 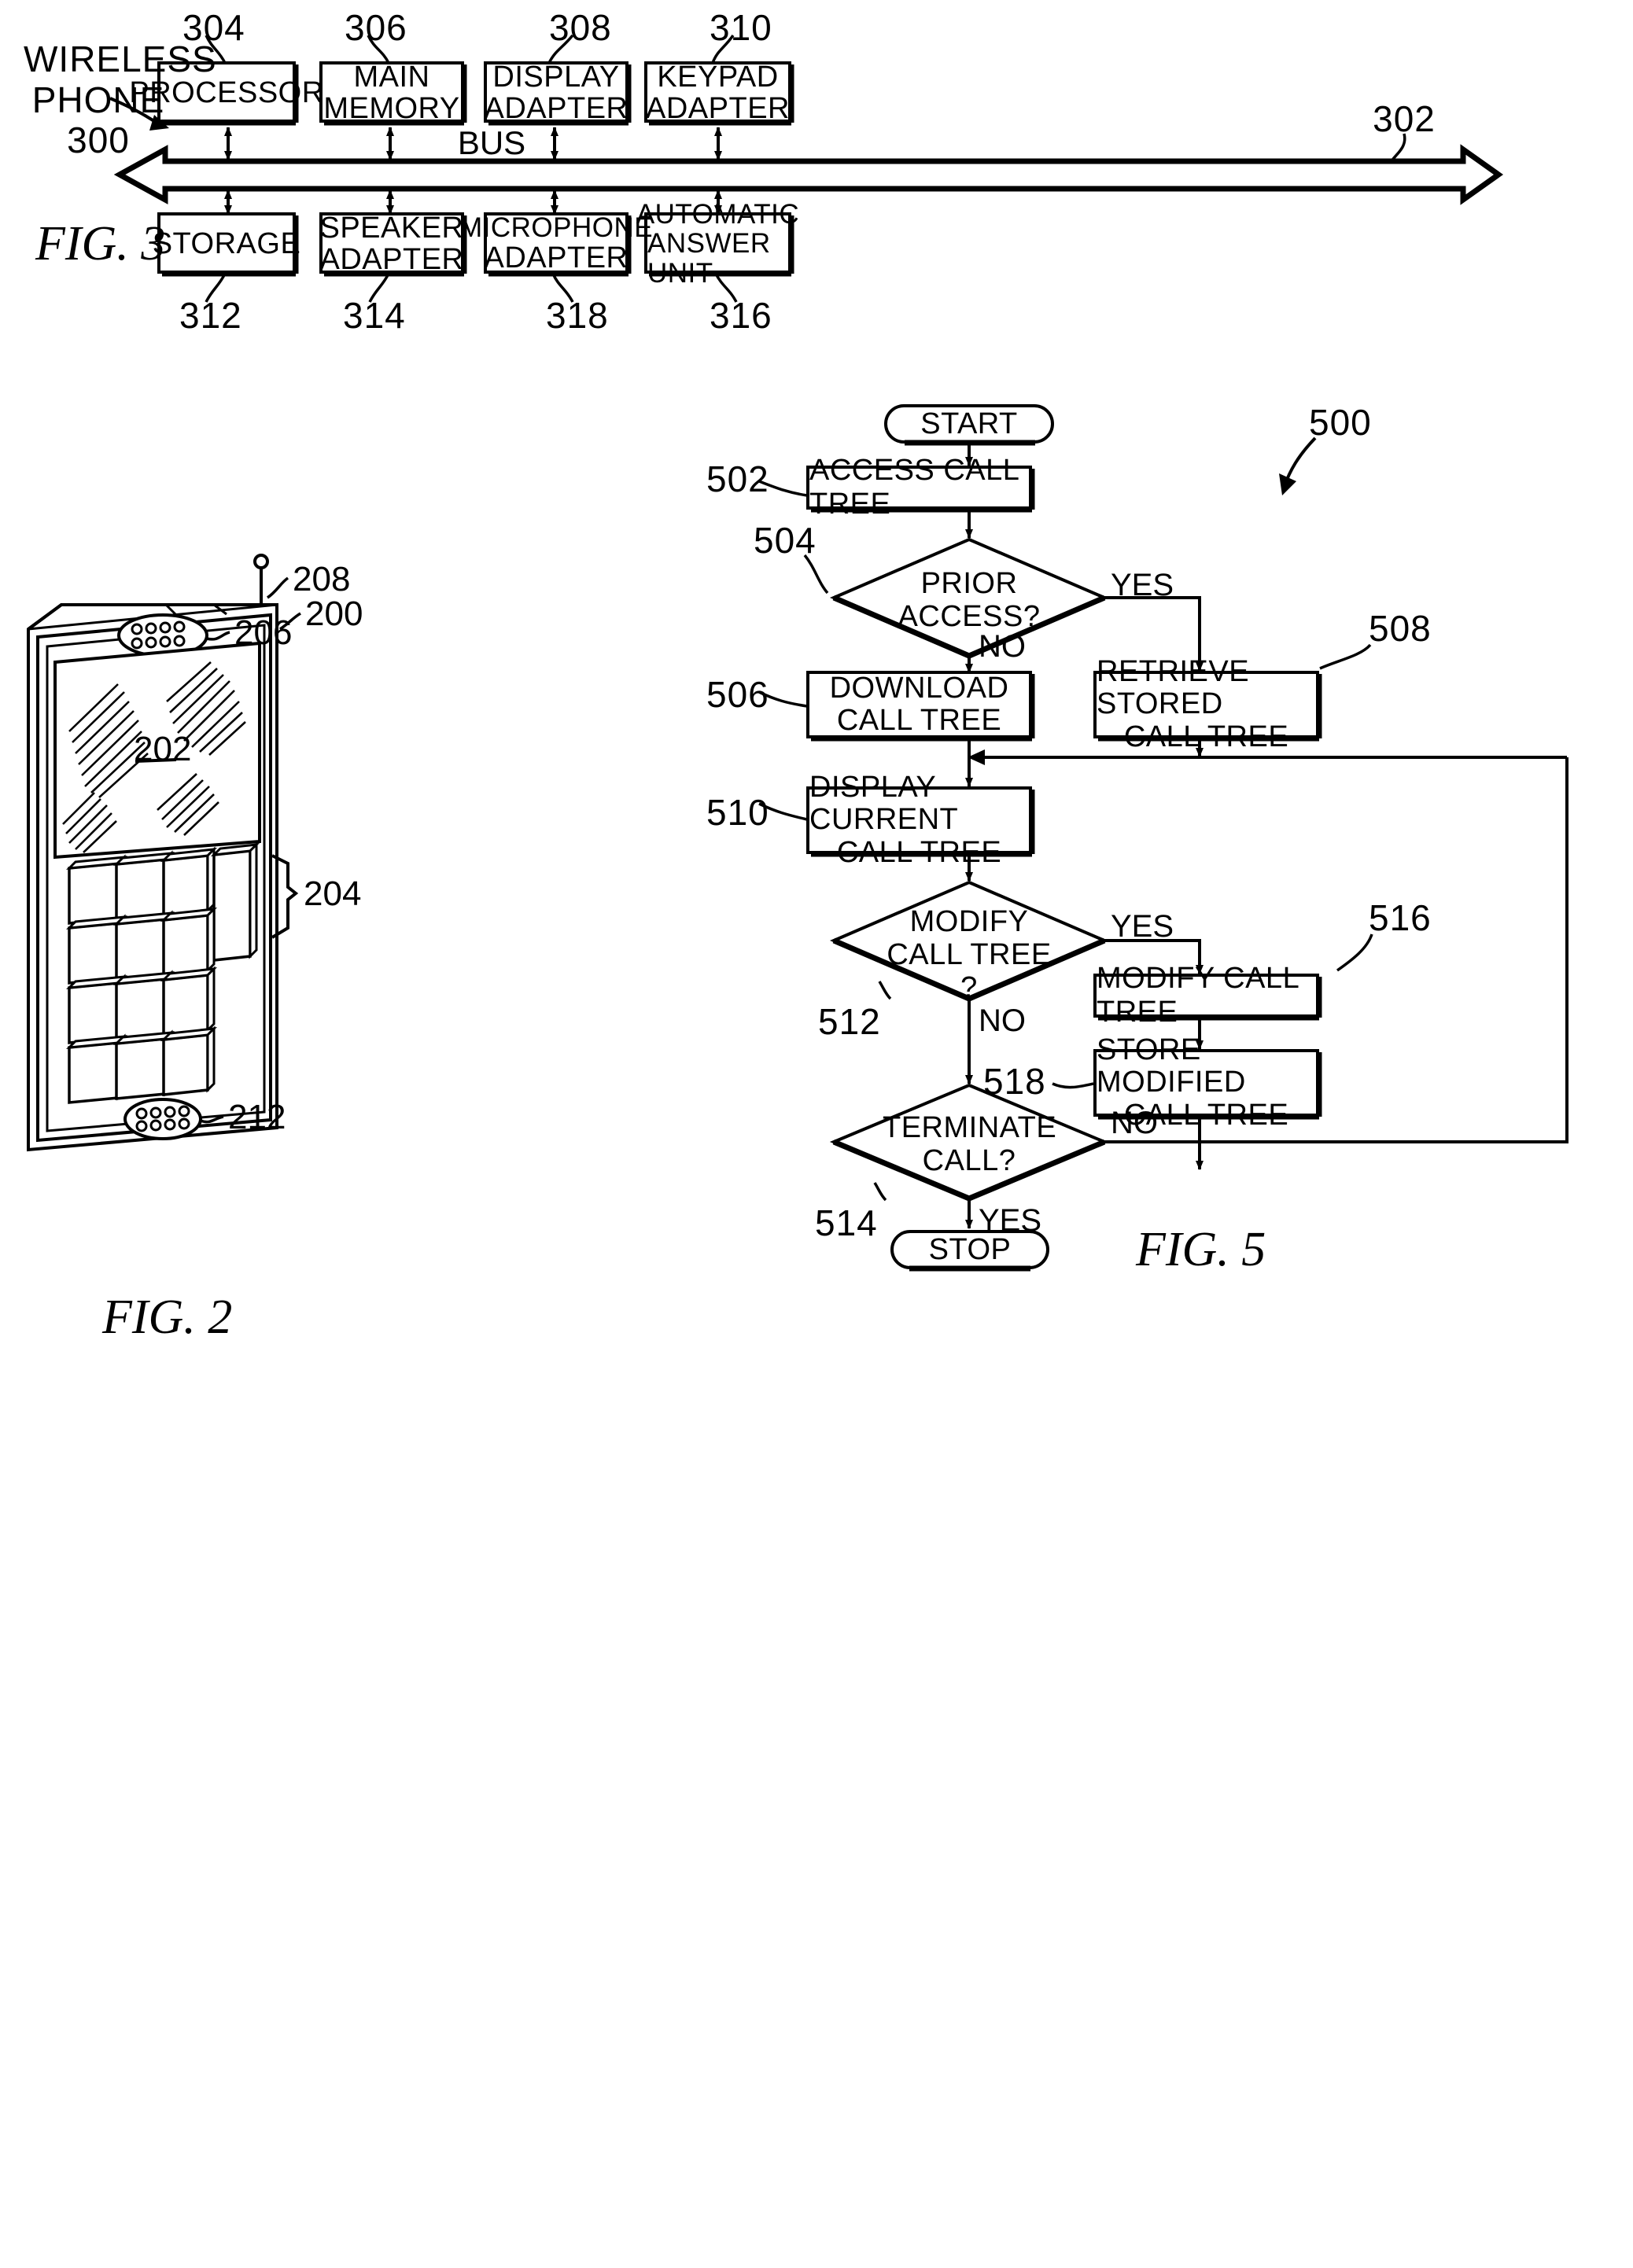 I want to click on fig3-box-speaker-adapter-line2: ADAPTER, so click(x=391, y=259).